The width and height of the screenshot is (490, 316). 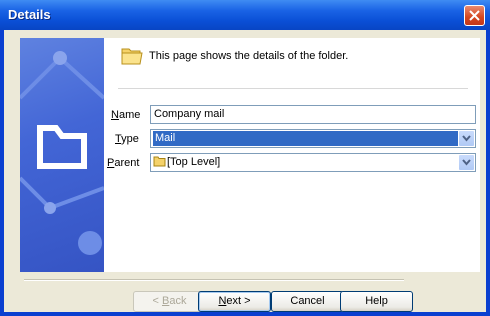 What do you see at coordinates (376, 301) in the screenshot?
I see `help-button: Help` at bounding box center [376, 301].